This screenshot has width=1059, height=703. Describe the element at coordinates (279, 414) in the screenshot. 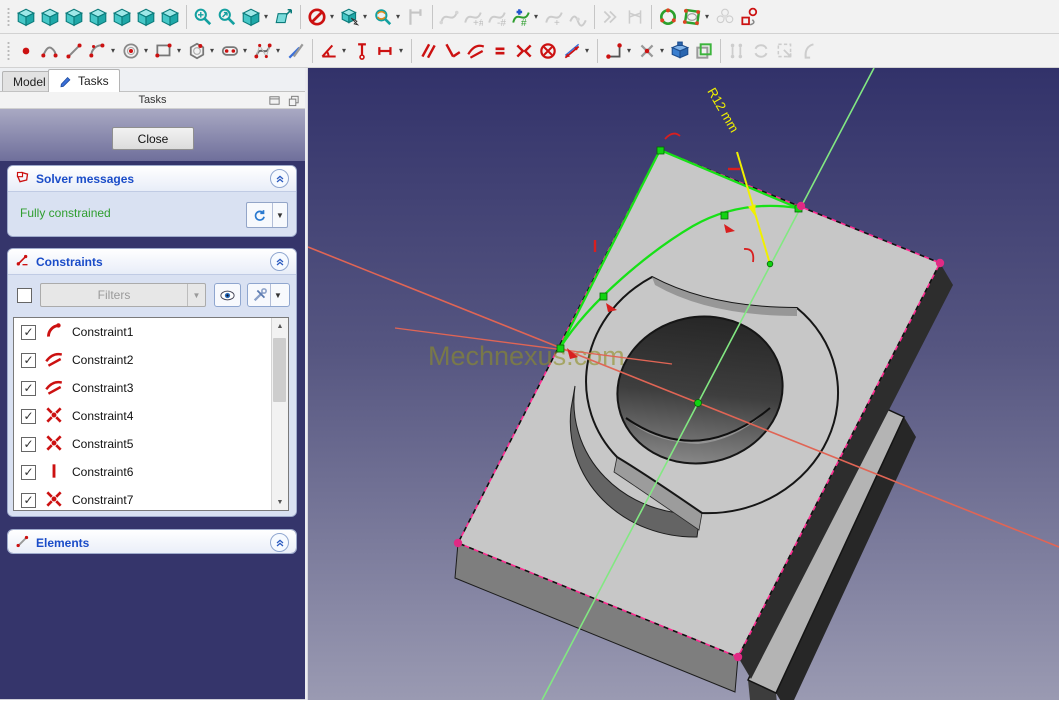

I see `constraint-list-scrollbar: ▲ ▼` at that location.